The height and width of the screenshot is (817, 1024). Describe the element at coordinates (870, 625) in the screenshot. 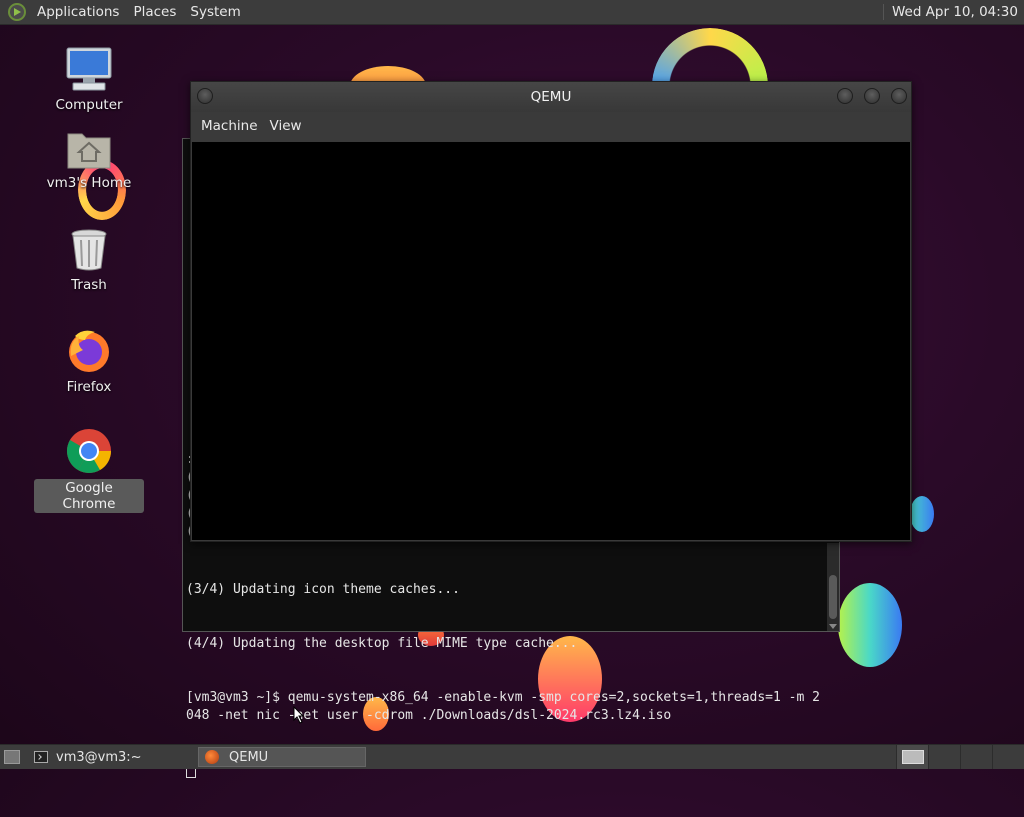

I see `wallpaper-blob-gradient-right` at that location.